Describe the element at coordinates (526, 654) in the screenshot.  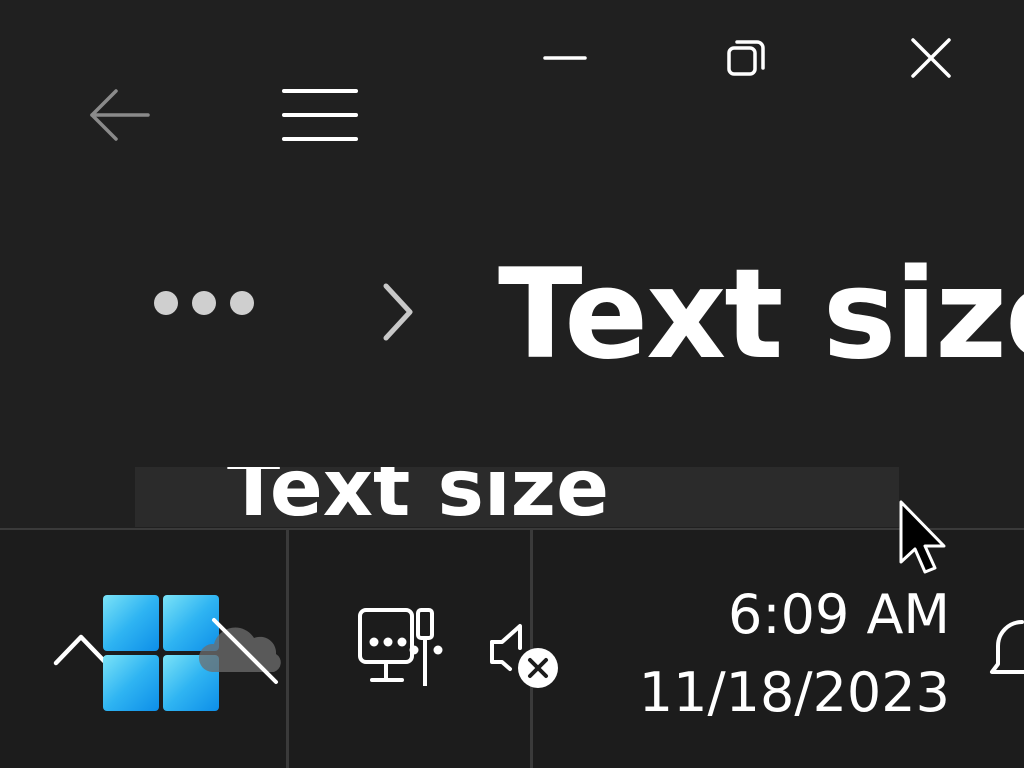
I see `volume-muted-icon` at that location.